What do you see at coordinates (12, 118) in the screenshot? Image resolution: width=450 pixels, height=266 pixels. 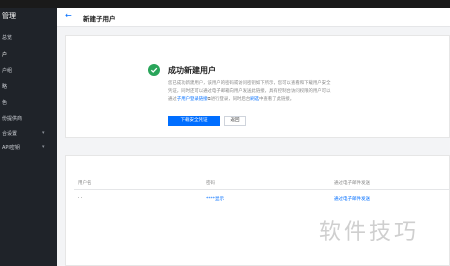 I see `sidebar-item-identity-providers: 份提供商` at bounding box center [12, 118].